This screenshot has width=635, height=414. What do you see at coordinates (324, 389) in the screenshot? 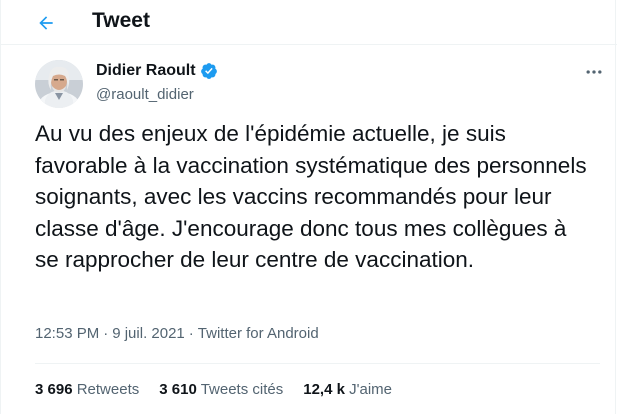
I see `likes-count: 12,4 k` at bounding box center [324, 389].